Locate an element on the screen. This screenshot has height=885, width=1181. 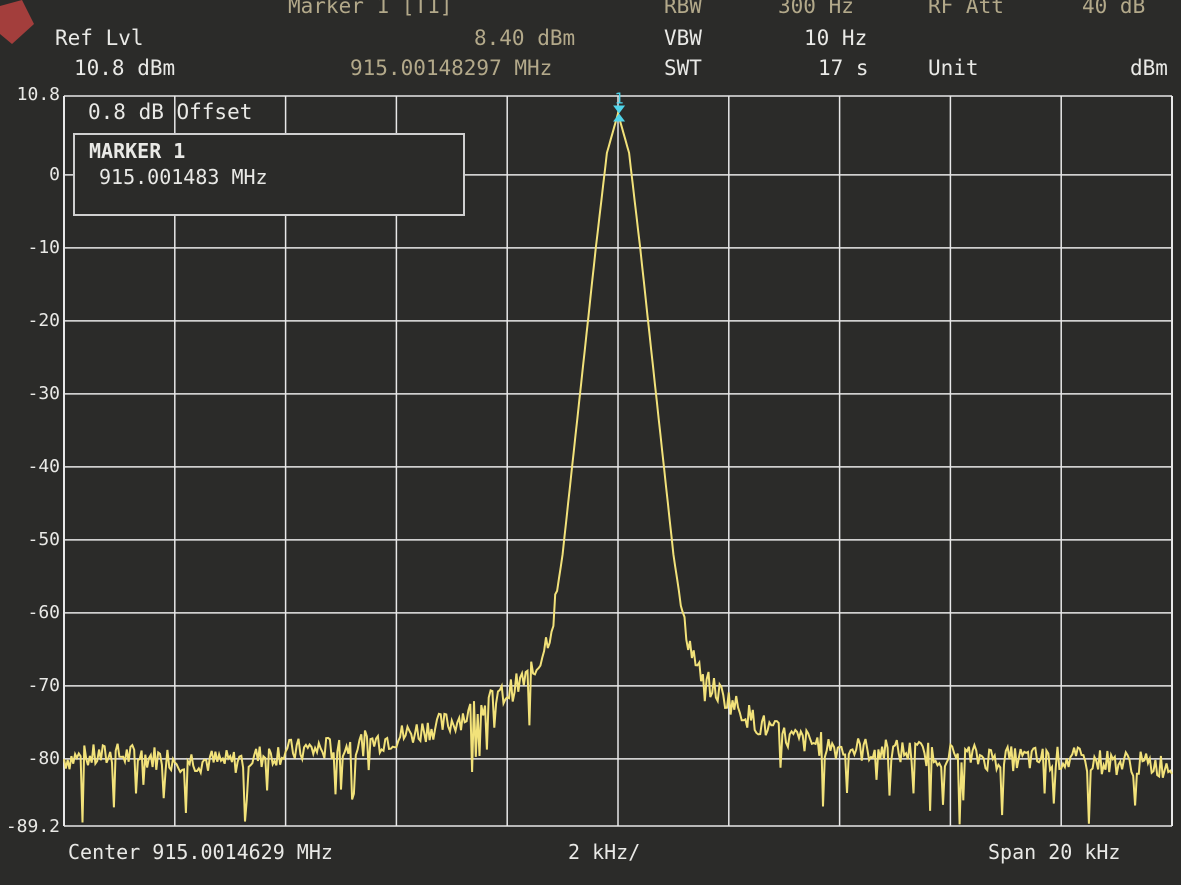
offset-label: 0.8 dB Offset is located at coordinates (170, 112).